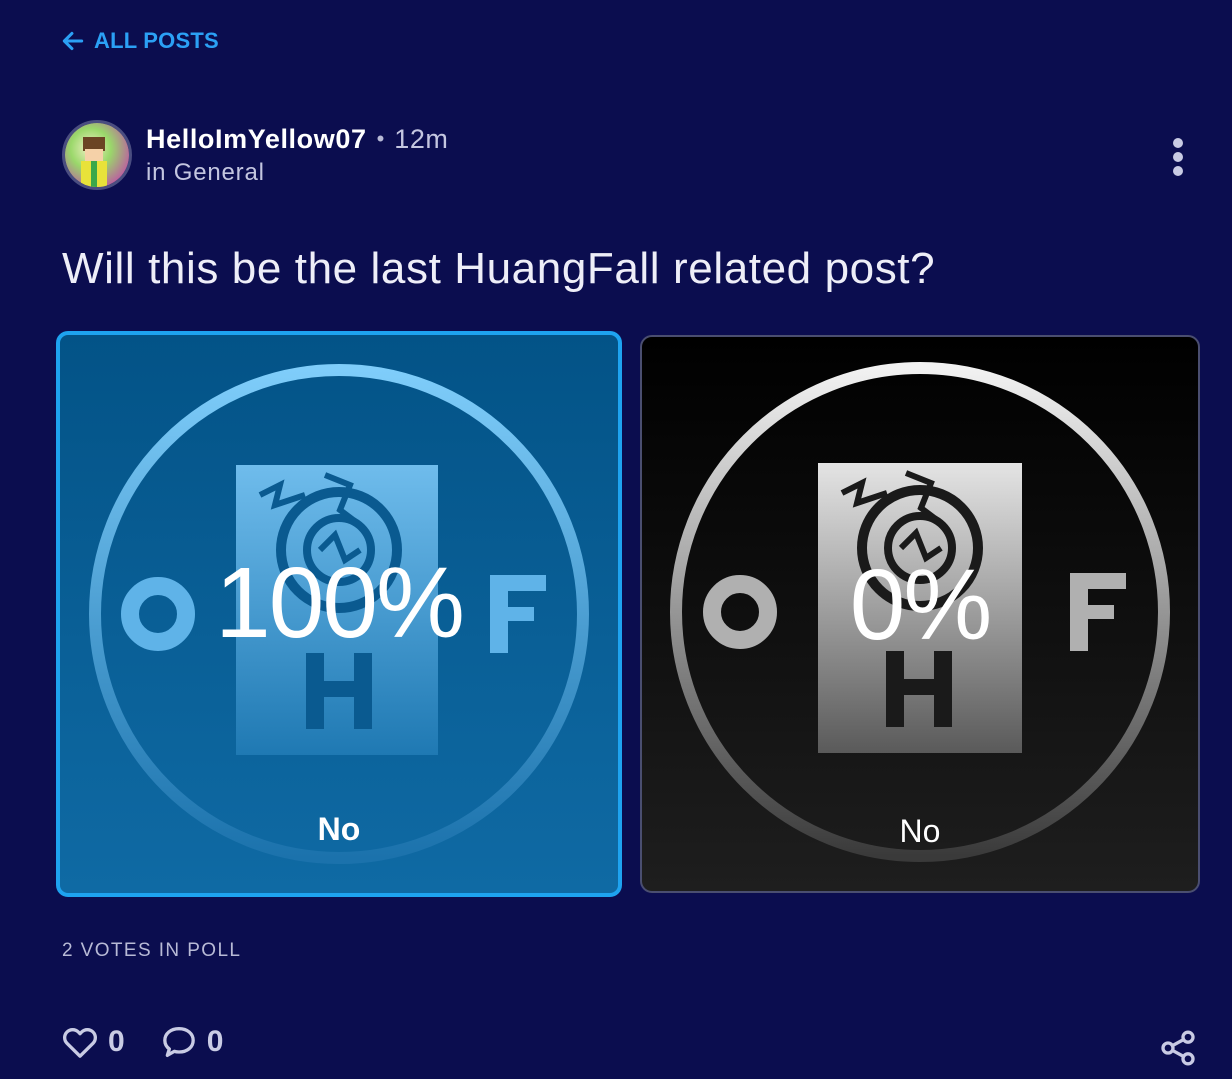 The image size is (1232, 1079). What do you see at coordinates (156, 40) in the screenshot?
I see `all-posts-label: ALL POSTS` at bounding box center [156, 40].